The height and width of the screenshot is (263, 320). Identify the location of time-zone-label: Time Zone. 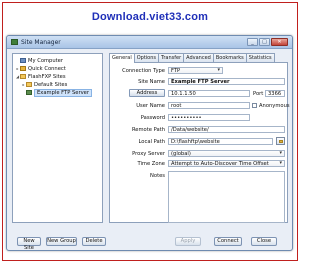
(151, 164).